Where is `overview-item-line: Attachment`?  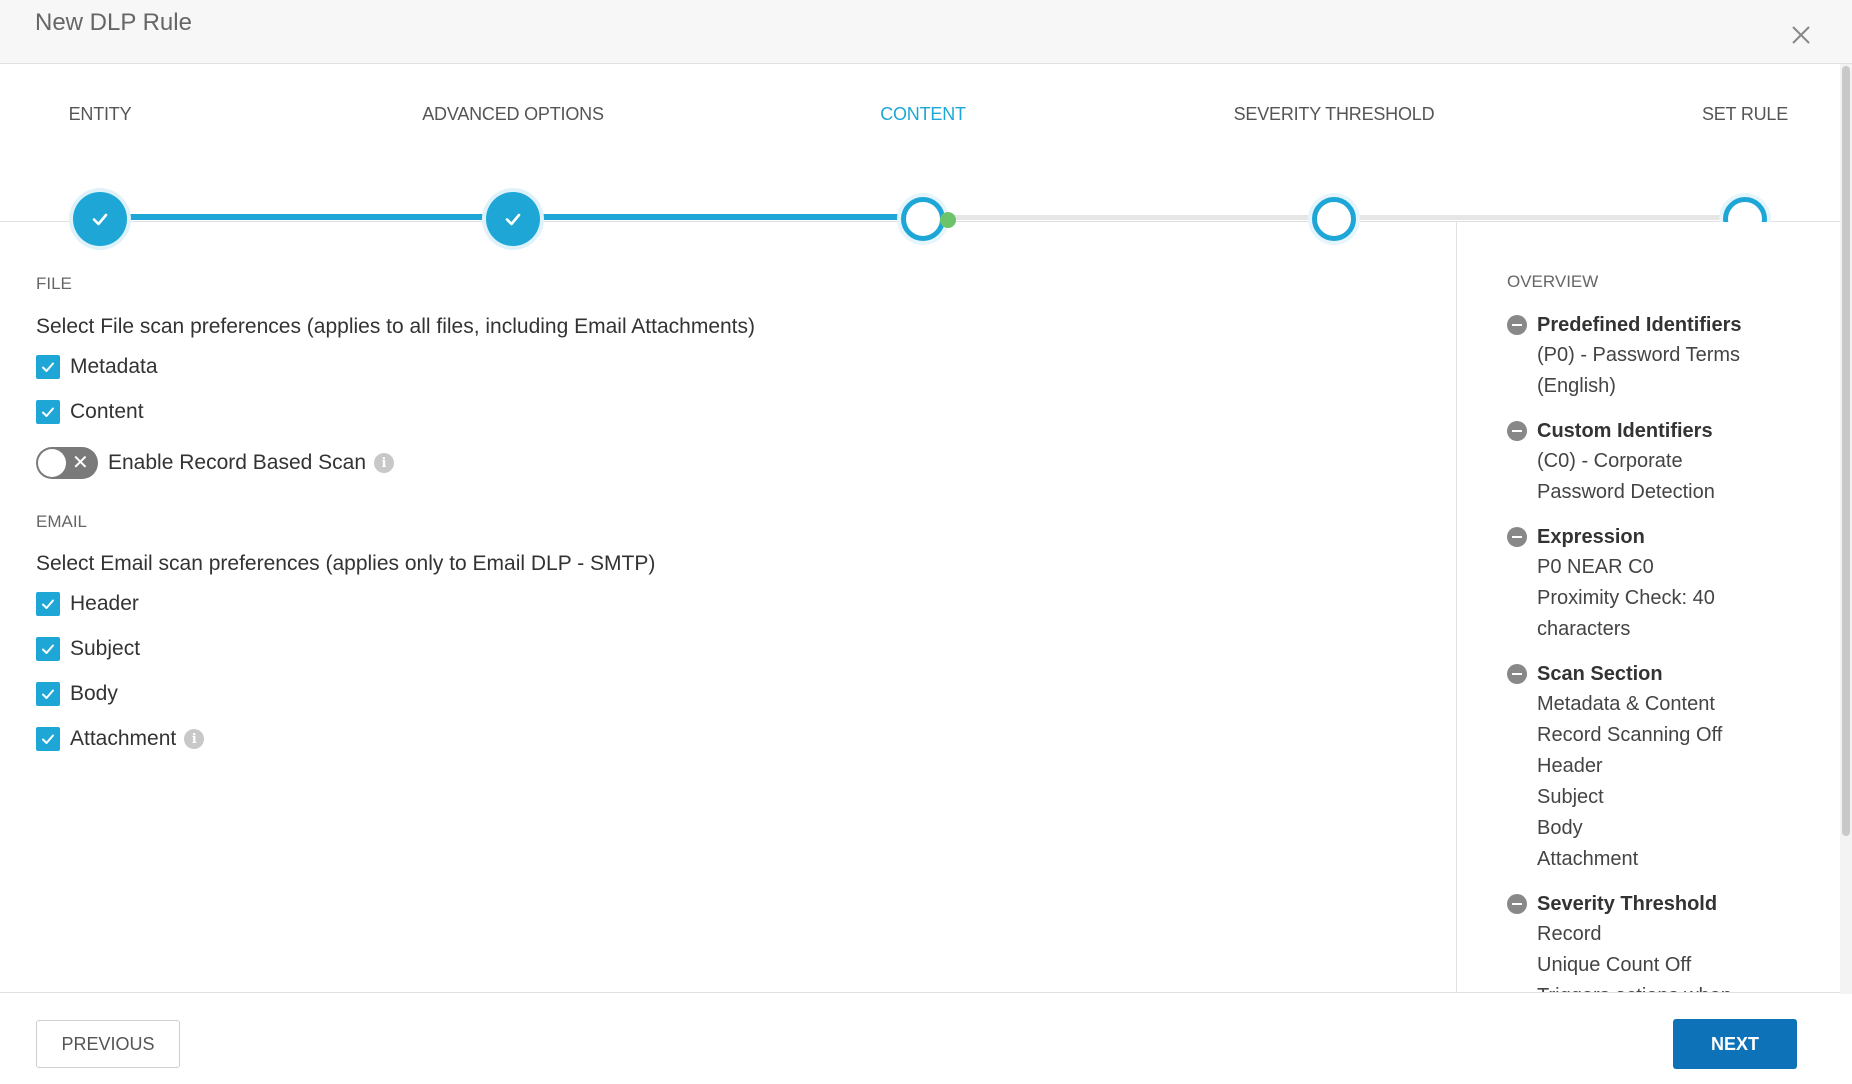
overview-item-line: Attachment is located at coordinates (1588, 859).